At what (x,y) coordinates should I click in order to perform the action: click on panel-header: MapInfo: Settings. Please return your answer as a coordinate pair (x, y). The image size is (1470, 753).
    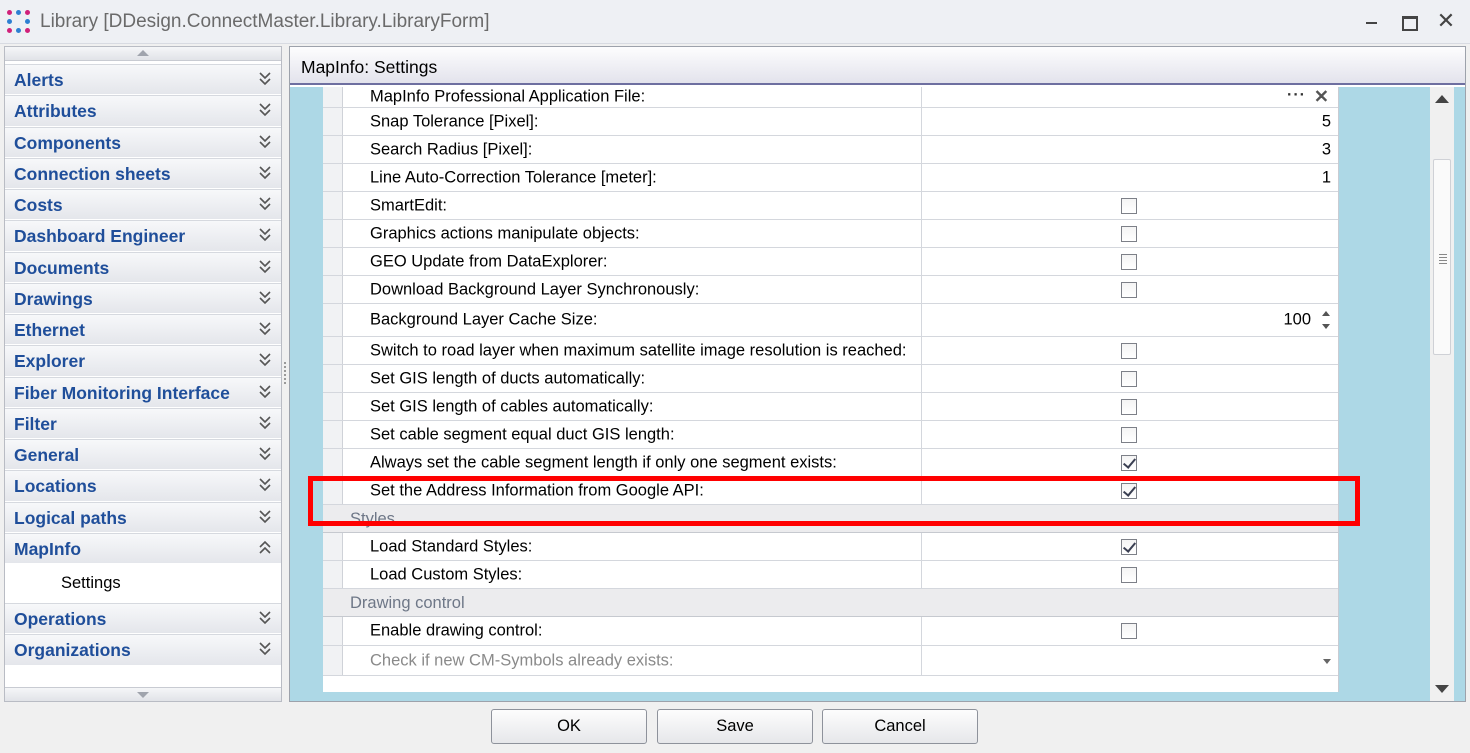
    Looking at the image, I should click on (877, 66).